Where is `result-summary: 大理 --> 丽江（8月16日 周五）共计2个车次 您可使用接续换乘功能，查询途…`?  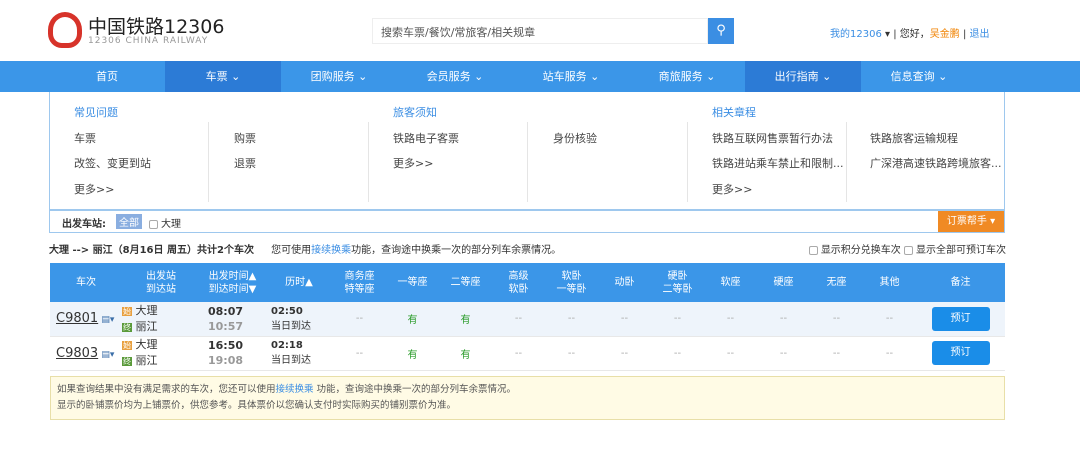
result-summary: 大理 --> 丽江（8月16日 周五）共计2个车次 您可使用接续换乘功能，查询途… is located at coordinates (527, 248).